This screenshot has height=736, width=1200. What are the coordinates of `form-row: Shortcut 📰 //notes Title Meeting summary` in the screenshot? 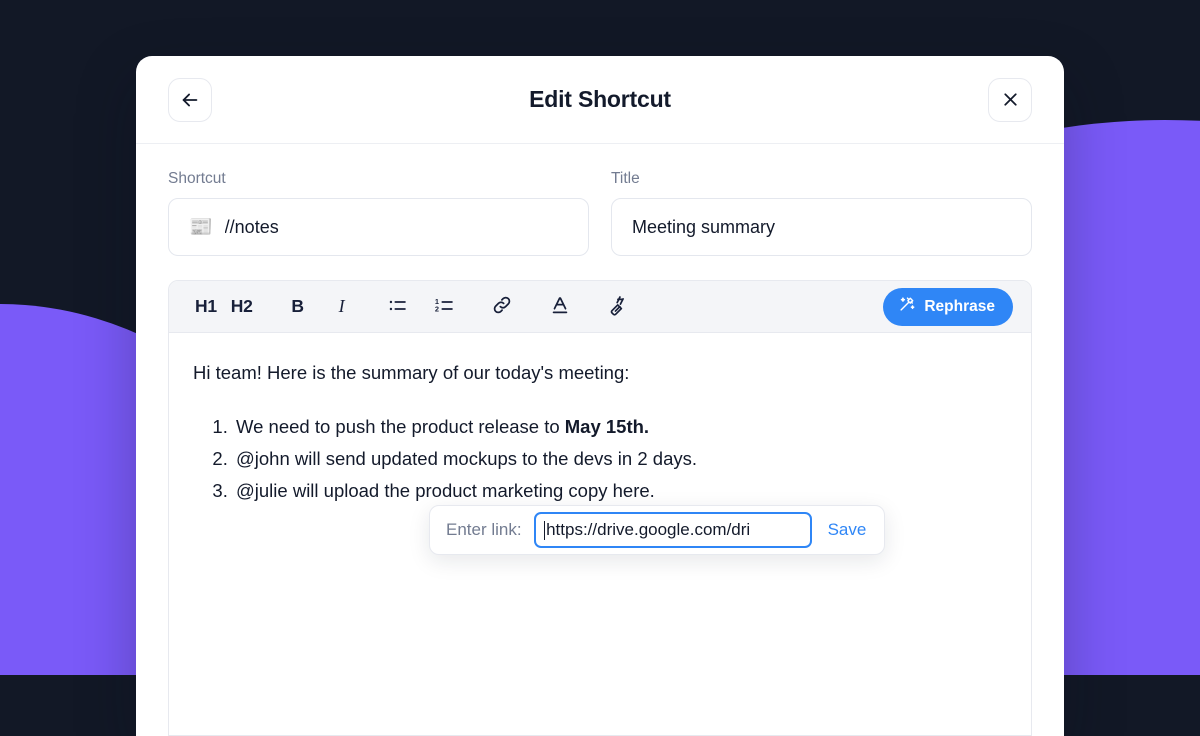 It's located at (600, 200).